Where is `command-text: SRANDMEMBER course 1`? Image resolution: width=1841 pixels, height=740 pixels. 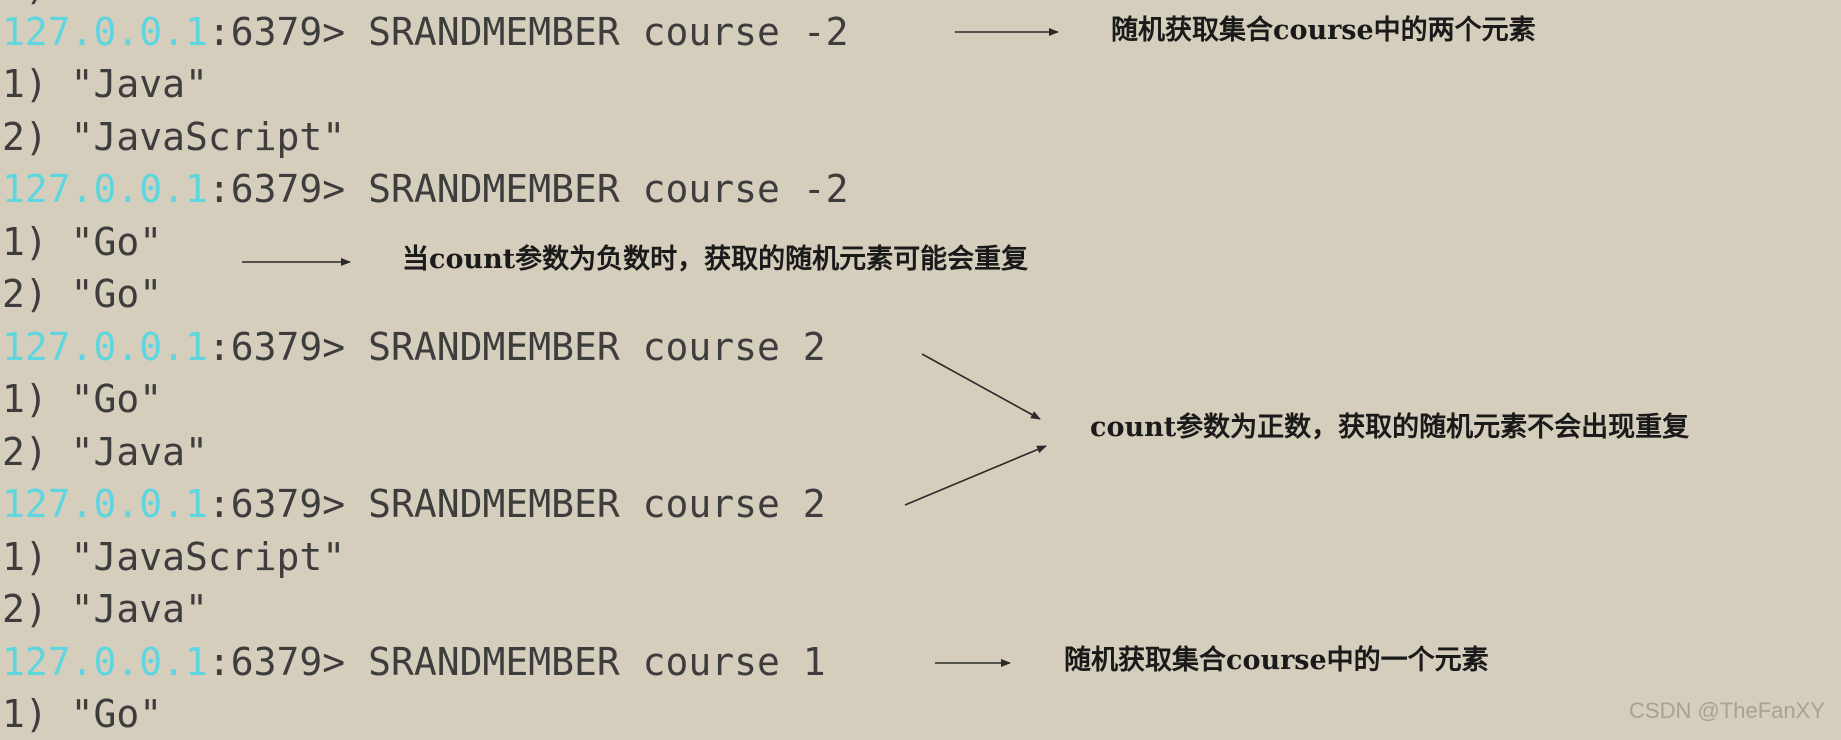 command-text: SRANDMEMBER course 1 is located at coordinates (585, 662).